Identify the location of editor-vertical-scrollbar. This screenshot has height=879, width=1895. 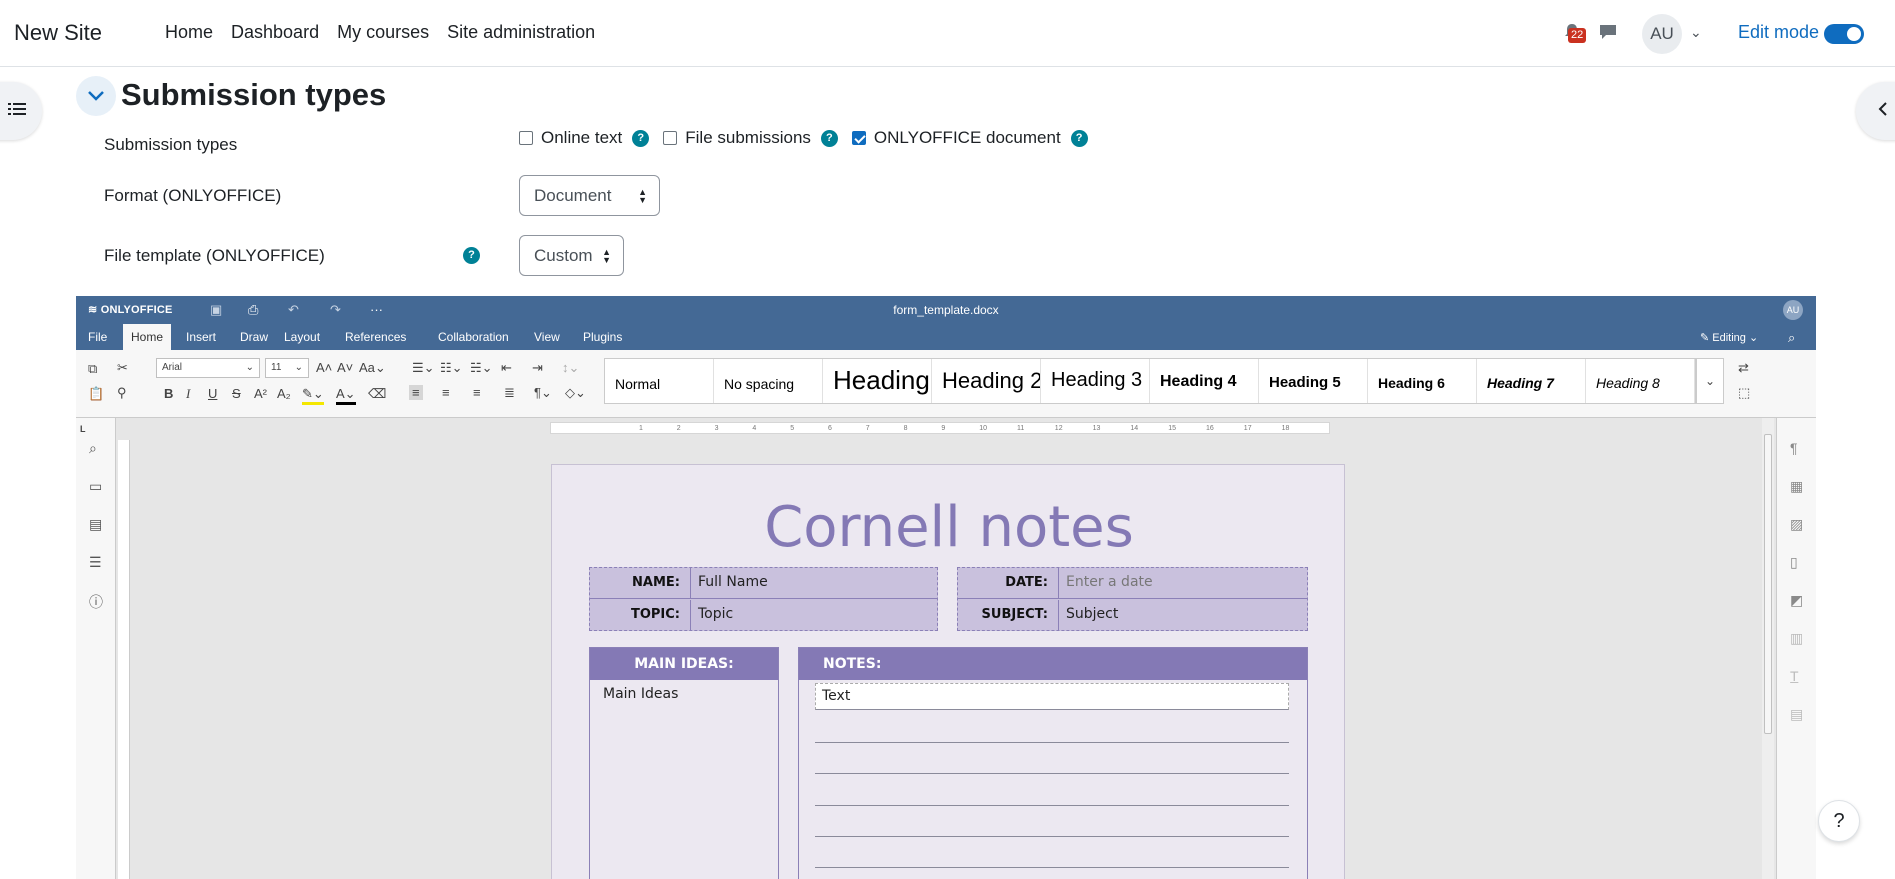
(1768, 648).